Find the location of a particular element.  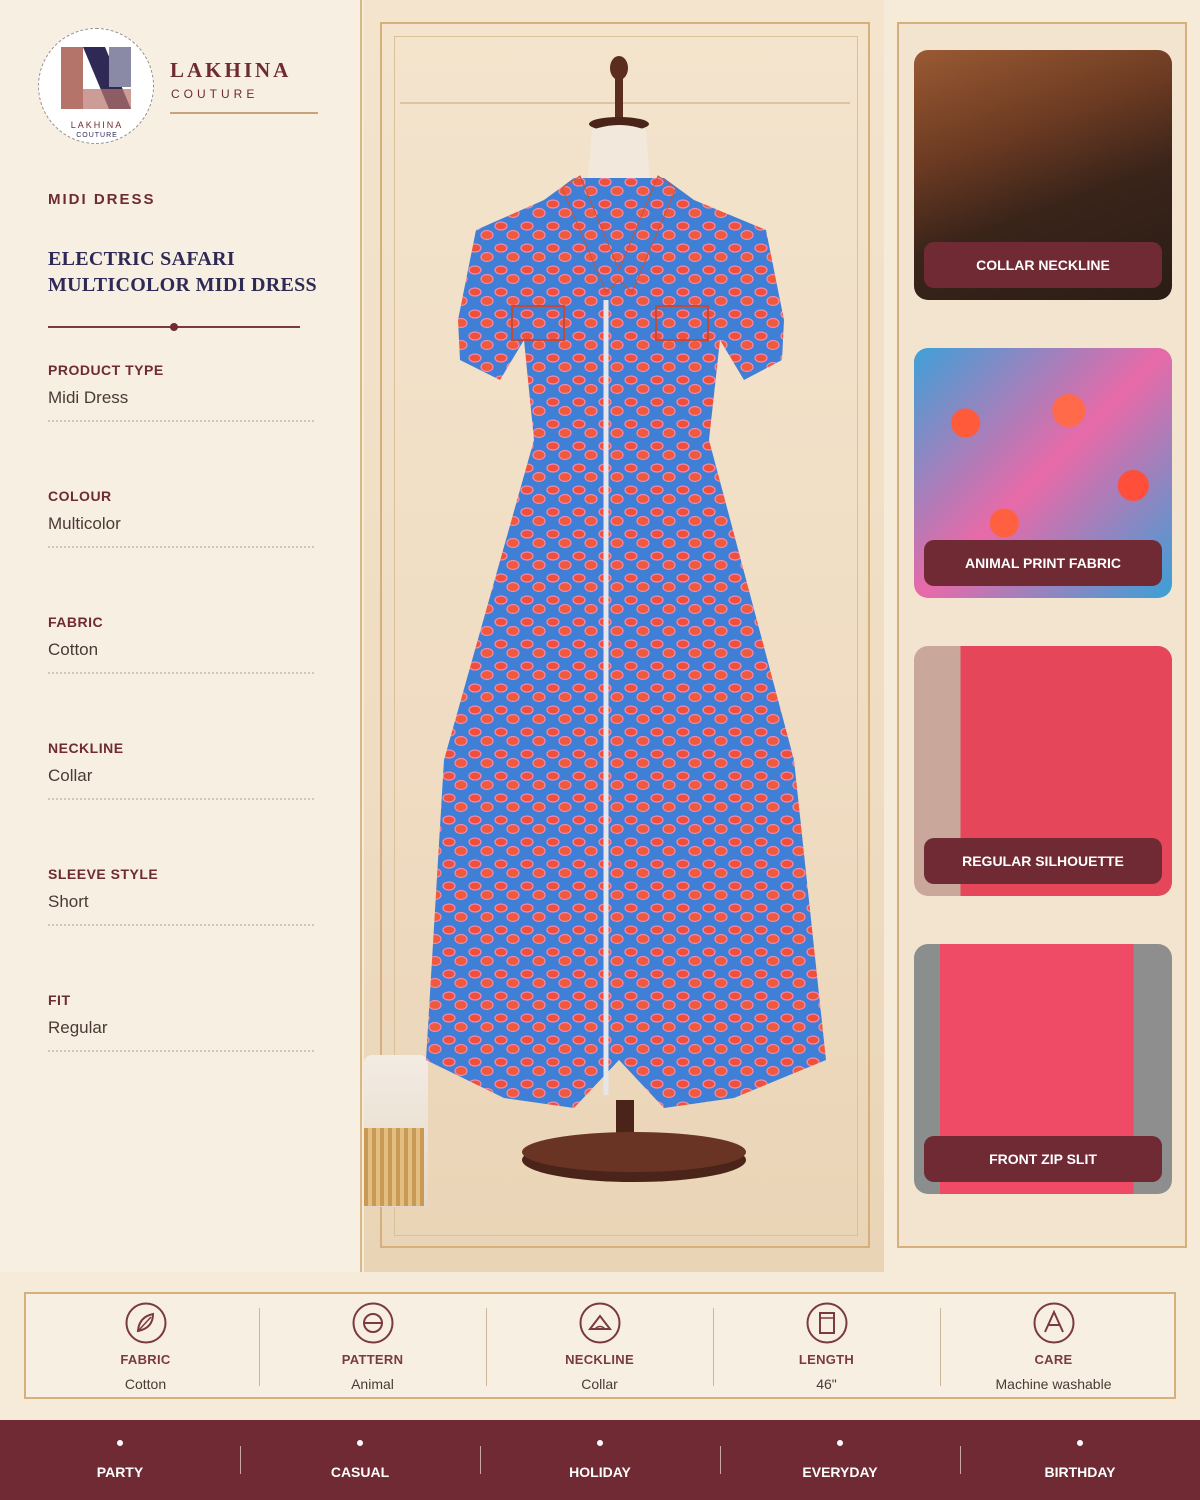

attribute-label: PATTERN is located at coordinates (372, 1359).